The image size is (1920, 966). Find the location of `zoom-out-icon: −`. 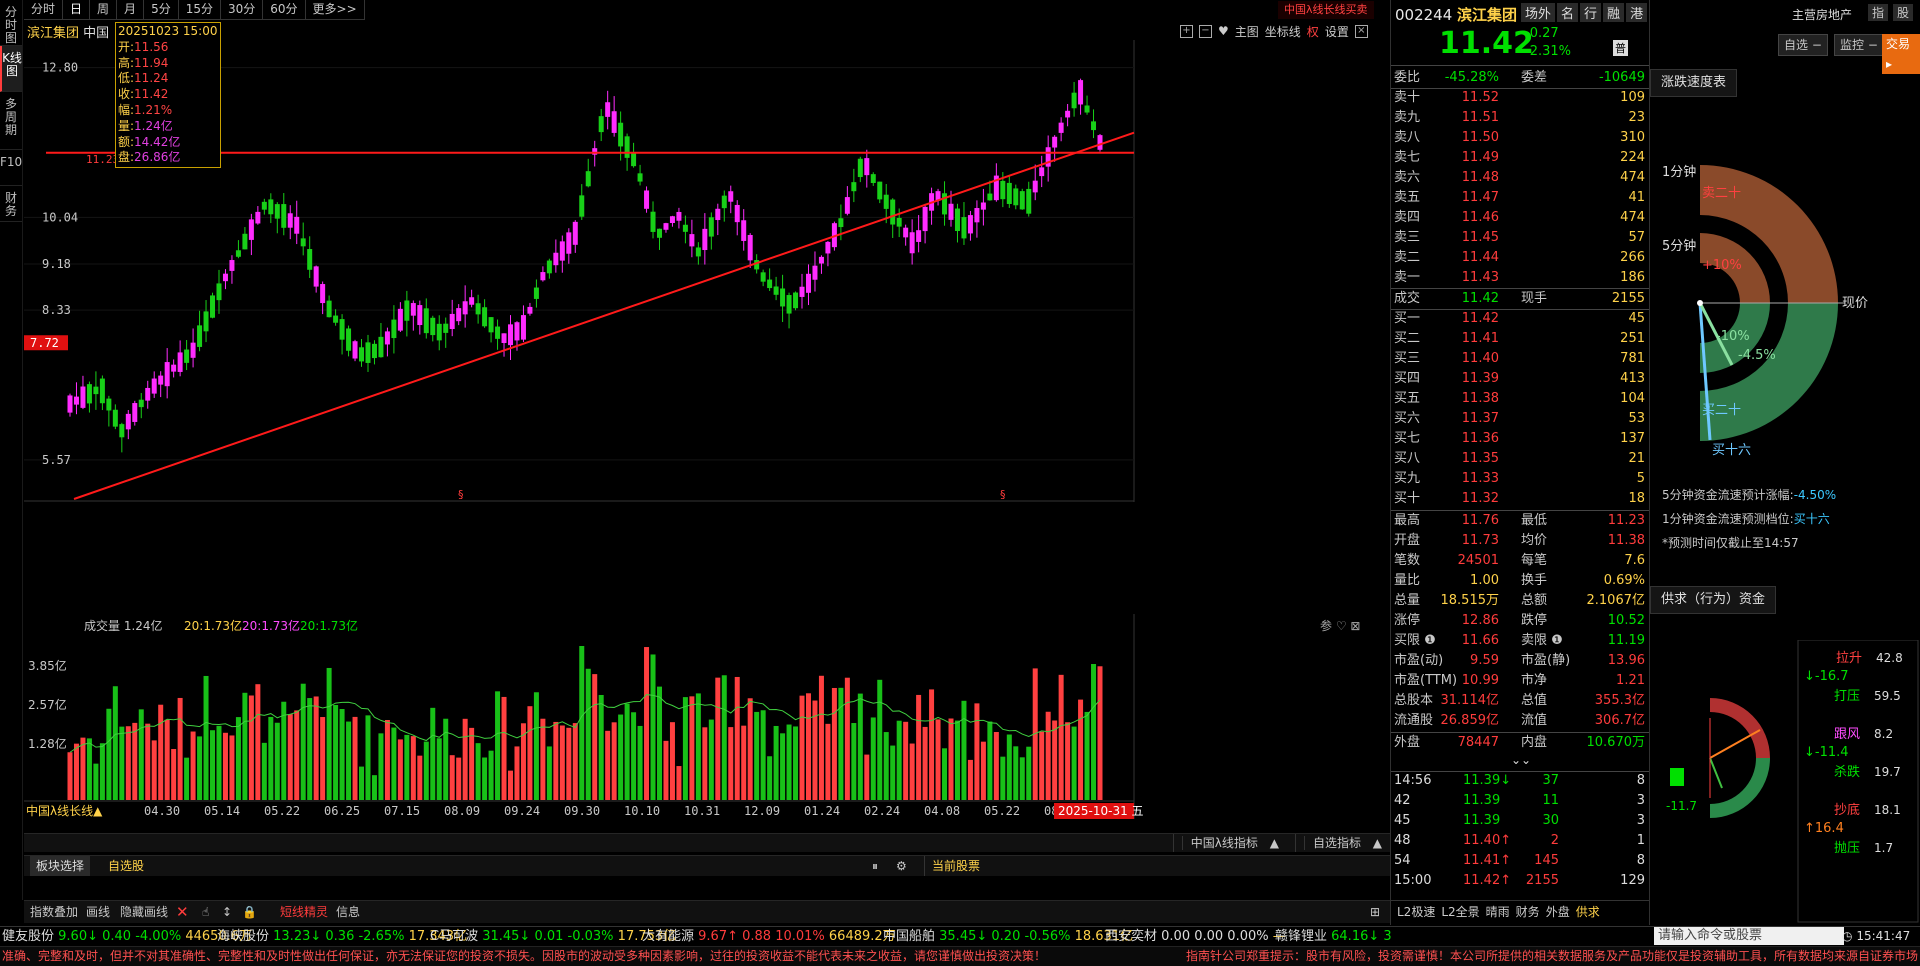

zoom-out-icon: − is located at coordinates (1205, 31).